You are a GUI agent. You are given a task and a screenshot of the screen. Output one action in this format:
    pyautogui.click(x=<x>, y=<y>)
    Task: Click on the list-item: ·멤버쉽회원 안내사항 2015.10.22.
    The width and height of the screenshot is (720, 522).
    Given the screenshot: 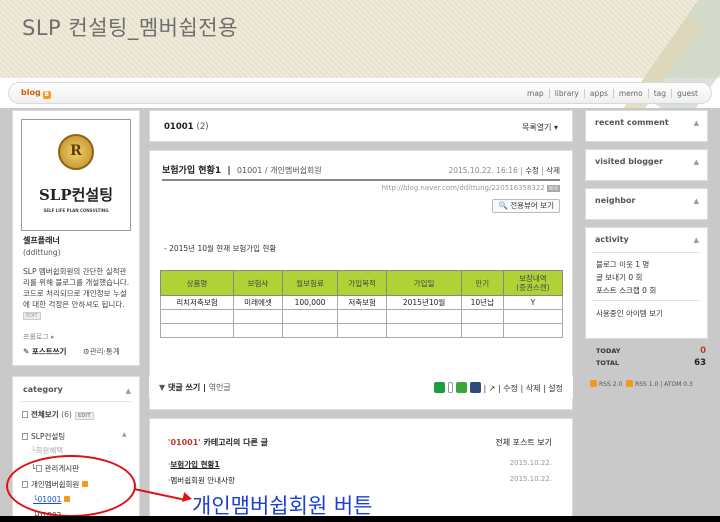 What is the action you would take?
    pyautogui.click(x=360, y=480)
    